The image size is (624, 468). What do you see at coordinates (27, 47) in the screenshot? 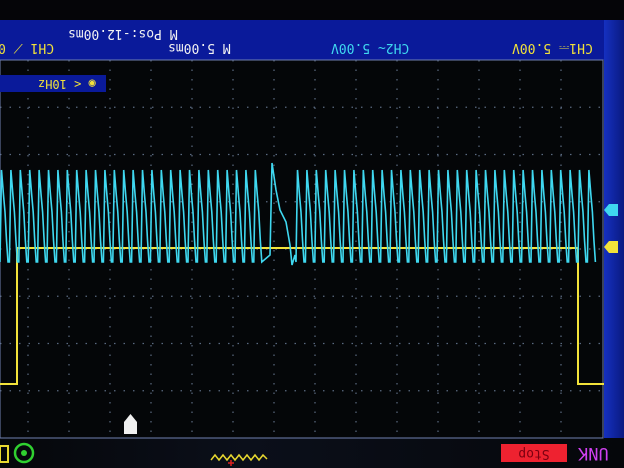
I see `ch1-trigger-readout: CH1 ⟋ 0` at bounding box center [27, 47].